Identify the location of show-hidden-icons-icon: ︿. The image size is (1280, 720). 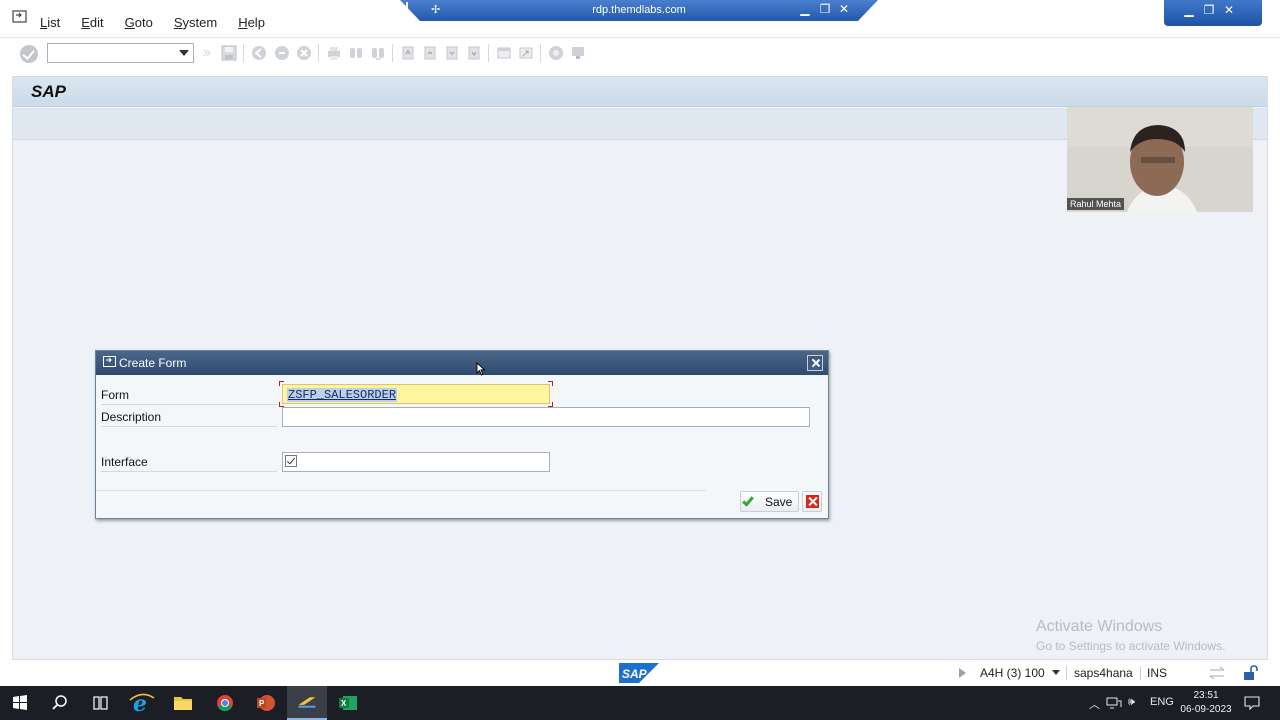
(1094, 704).